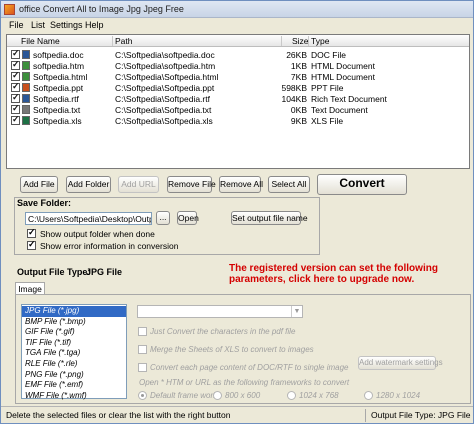  I want to click on format-item: TIF File (*.tif), so click(74, 343).